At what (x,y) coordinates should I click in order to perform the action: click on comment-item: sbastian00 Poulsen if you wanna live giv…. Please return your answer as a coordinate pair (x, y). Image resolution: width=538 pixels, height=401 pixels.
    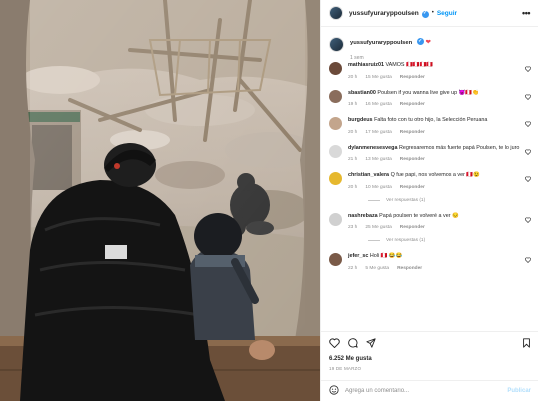
    Looking at the image, I should click on (429, 98).